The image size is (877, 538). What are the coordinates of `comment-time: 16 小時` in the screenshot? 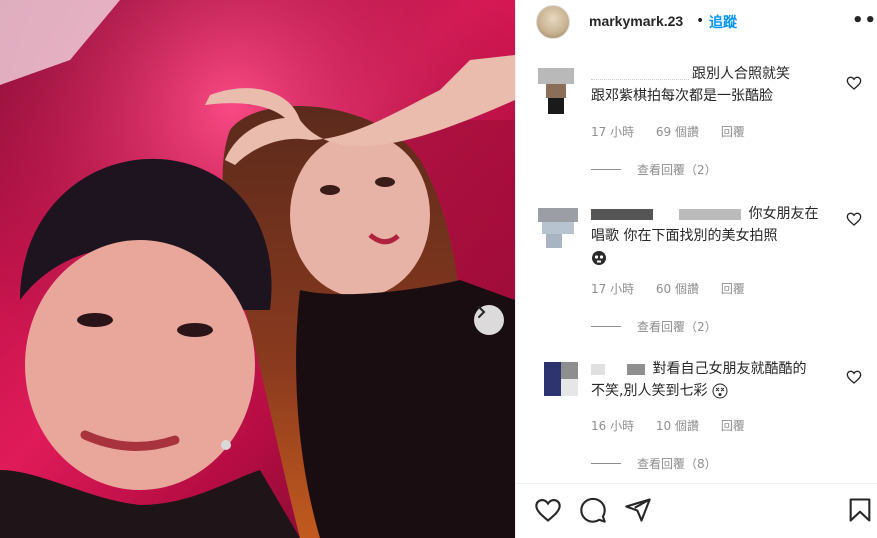 It's located at (613, 426).